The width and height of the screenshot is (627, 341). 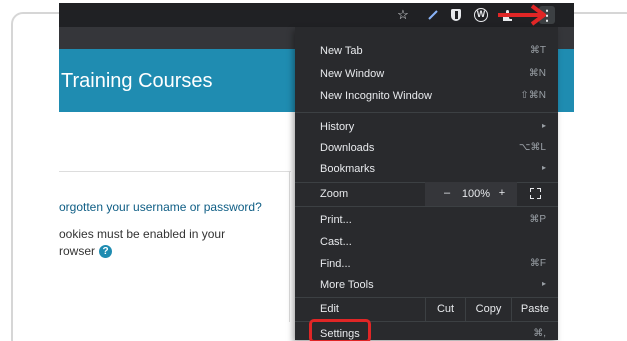 What do you see at coordinates (426, 264) in the screenshot?
I see `menu-item-find: Find... ⌘F` at bounding box center [426, 264].